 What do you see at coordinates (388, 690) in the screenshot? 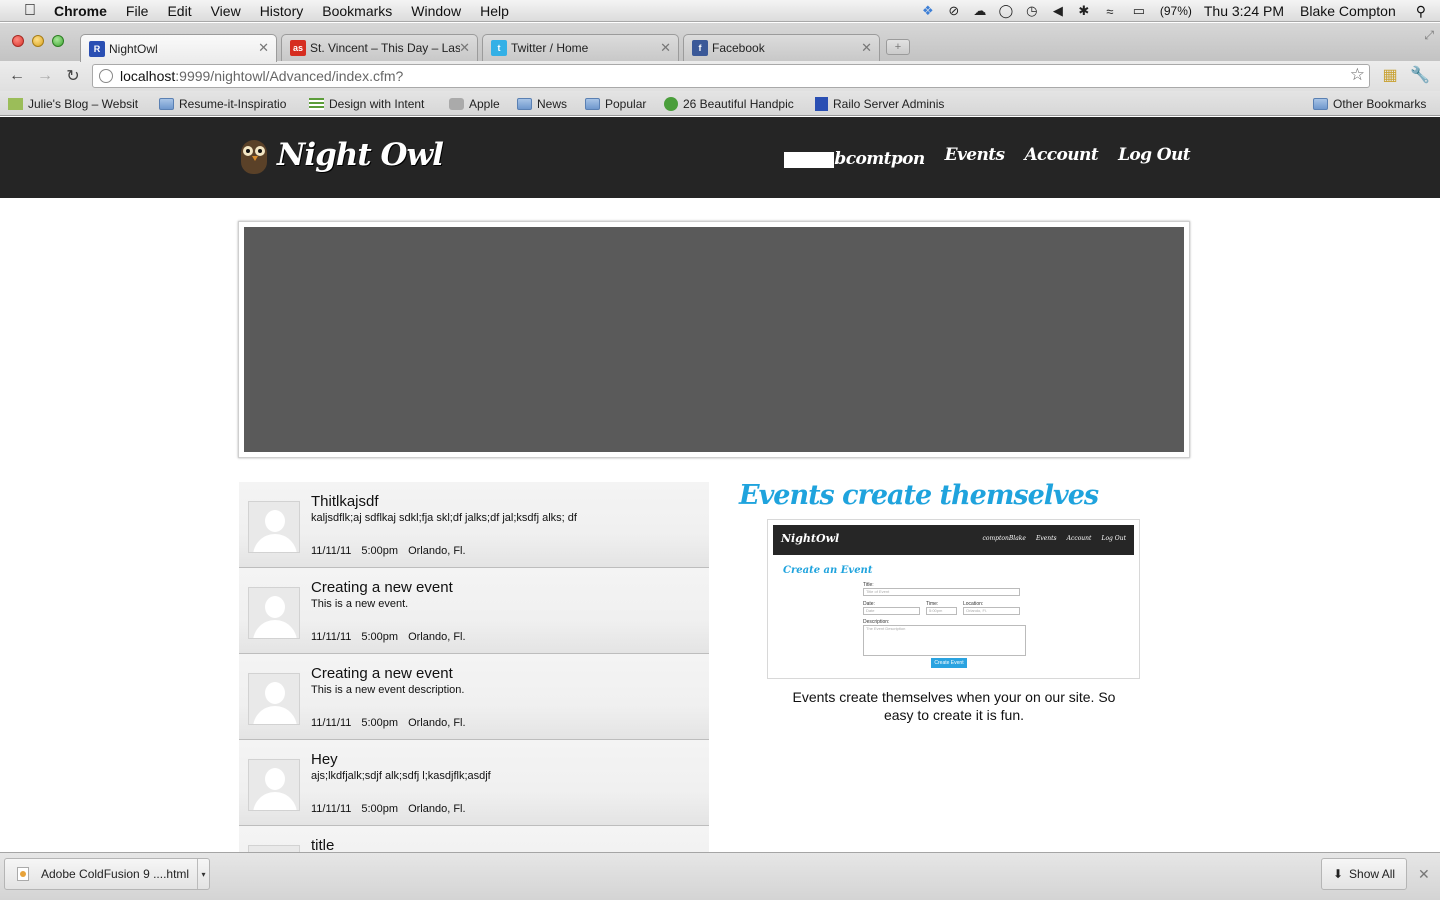
I see `event-description: This is a new event description.` at bounding box center [388, 690].